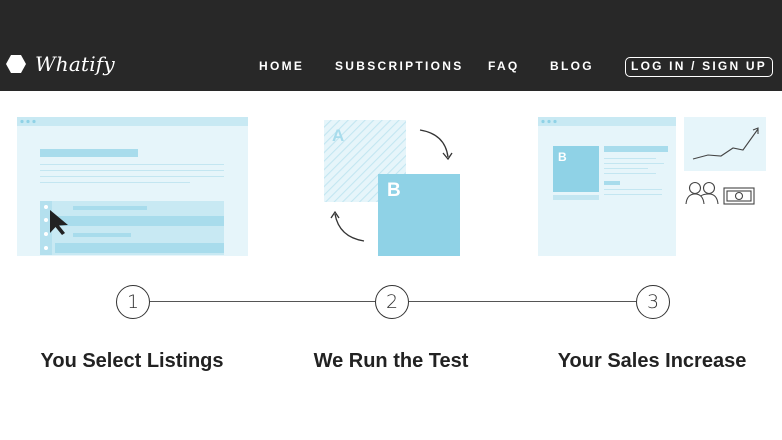 The width and height of the screenshot is (782, 440). What do you see at coordinates (699, 67) in the screenshot?
I see `login-signup-button: LOG IN / SIGN UP` at bounding box center [699, 67].